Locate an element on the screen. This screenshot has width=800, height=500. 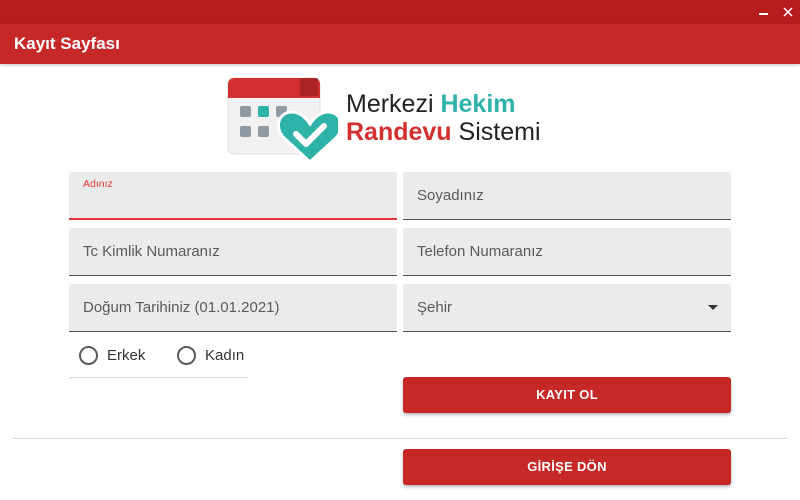
last-name-placeholder: Soyadınız is located at coordinates (450, 195).